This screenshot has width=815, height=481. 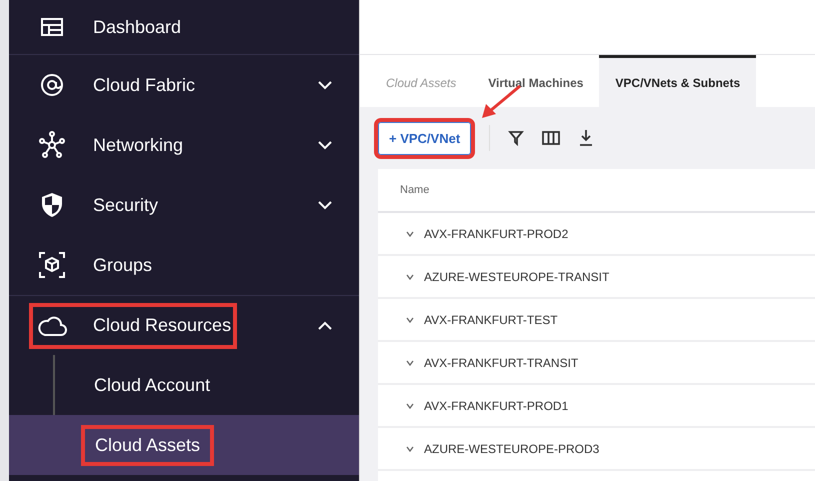 I want to click on tab: VPC/VNets & Subnets, so click(x=677, y=81).